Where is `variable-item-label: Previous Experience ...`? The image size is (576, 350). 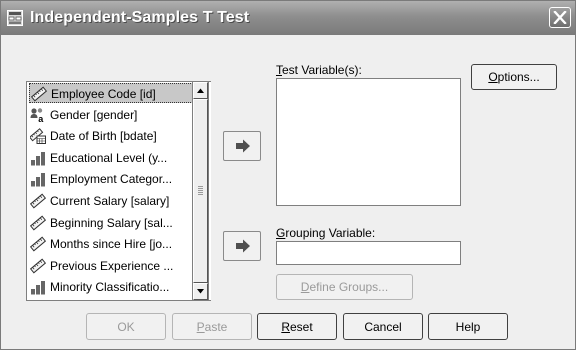
variable-item-label: Previous Experience ... is located at coordinates (112, 265).